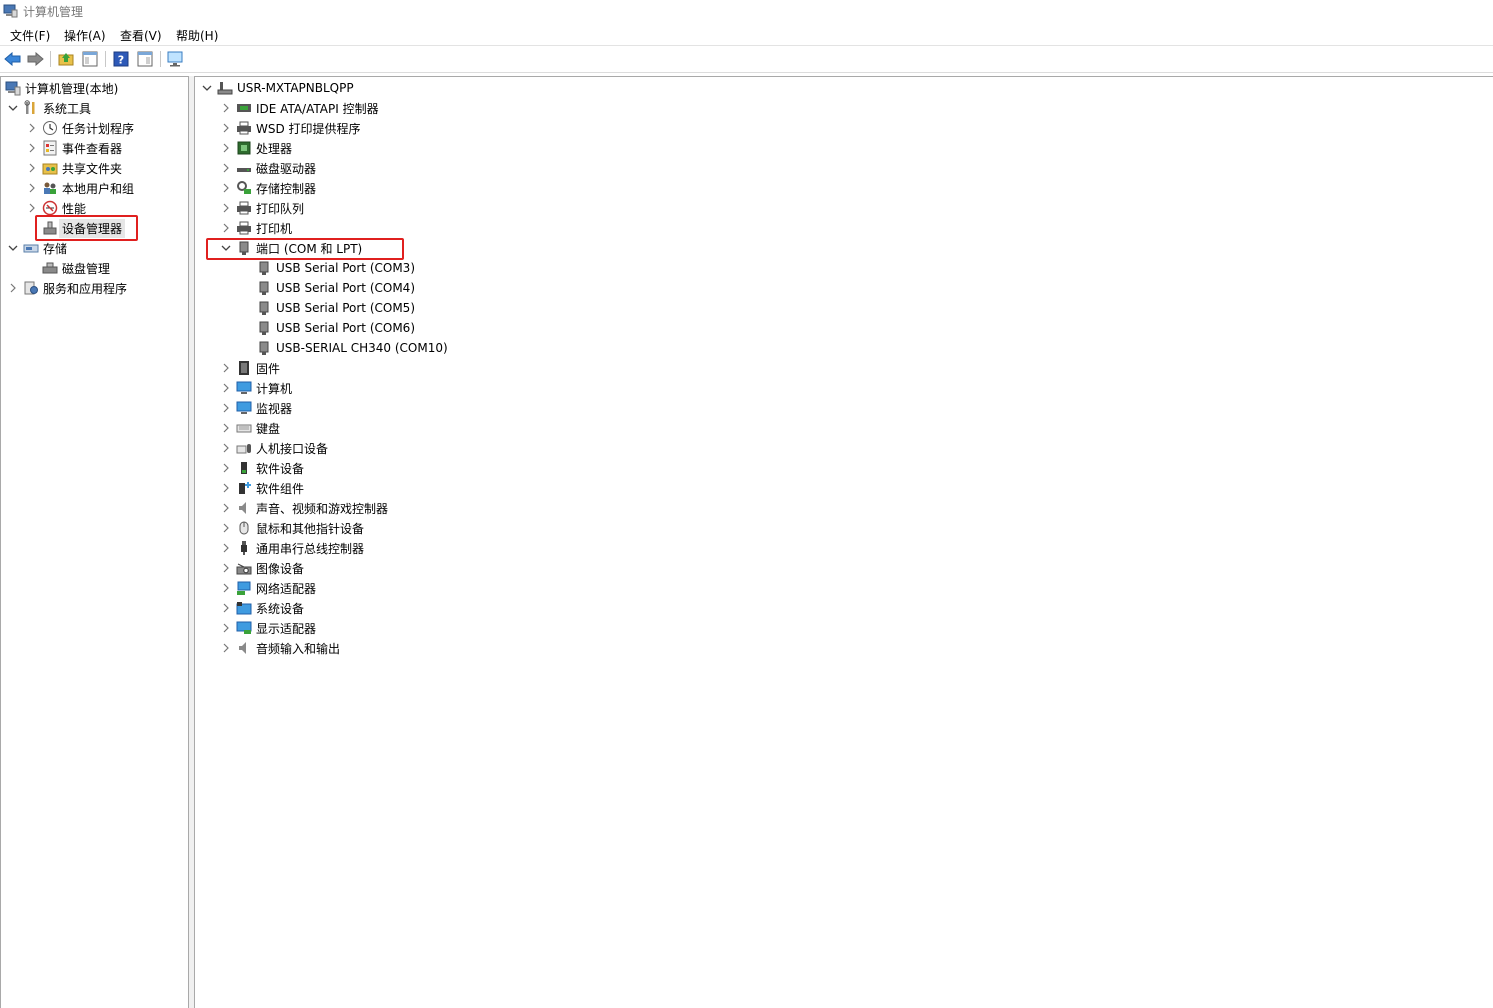  What do you see at coordinates (49, 108) in the screenshot?
I see `tree-item-system-tools: 系统工具` at bounding box center [49, 108].